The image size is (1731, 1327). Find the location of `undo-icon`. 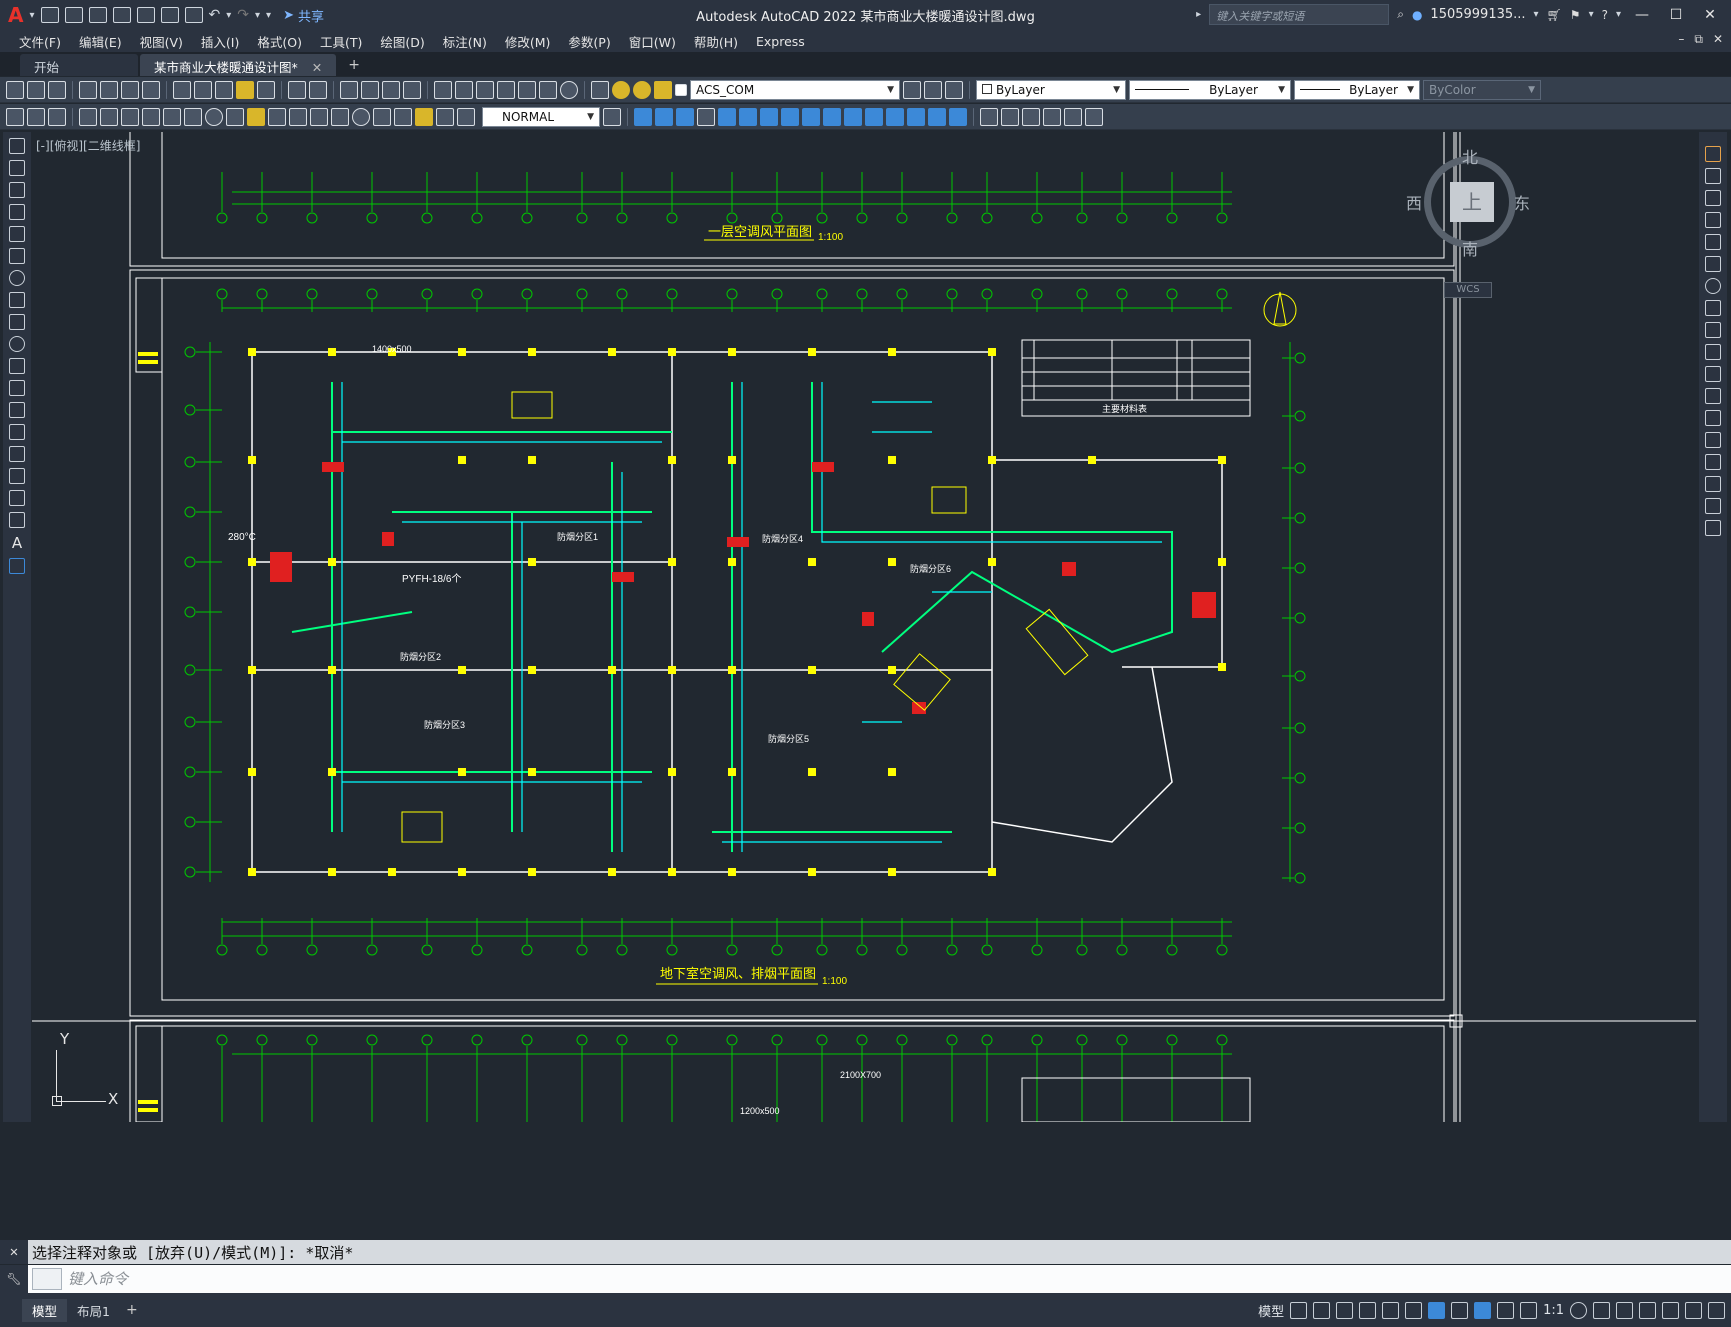

undo-icon is located at coordinates (297, 89).